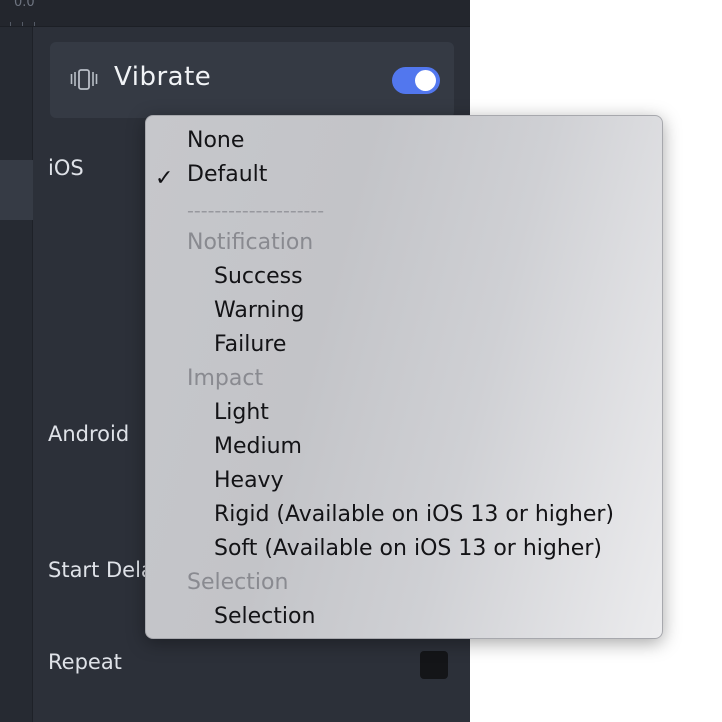 This screenshot has width=722, height=722. Describe the element at coordinates (238, 582) in the screenshot. I see `menu-header-selection: Selection` at that location.